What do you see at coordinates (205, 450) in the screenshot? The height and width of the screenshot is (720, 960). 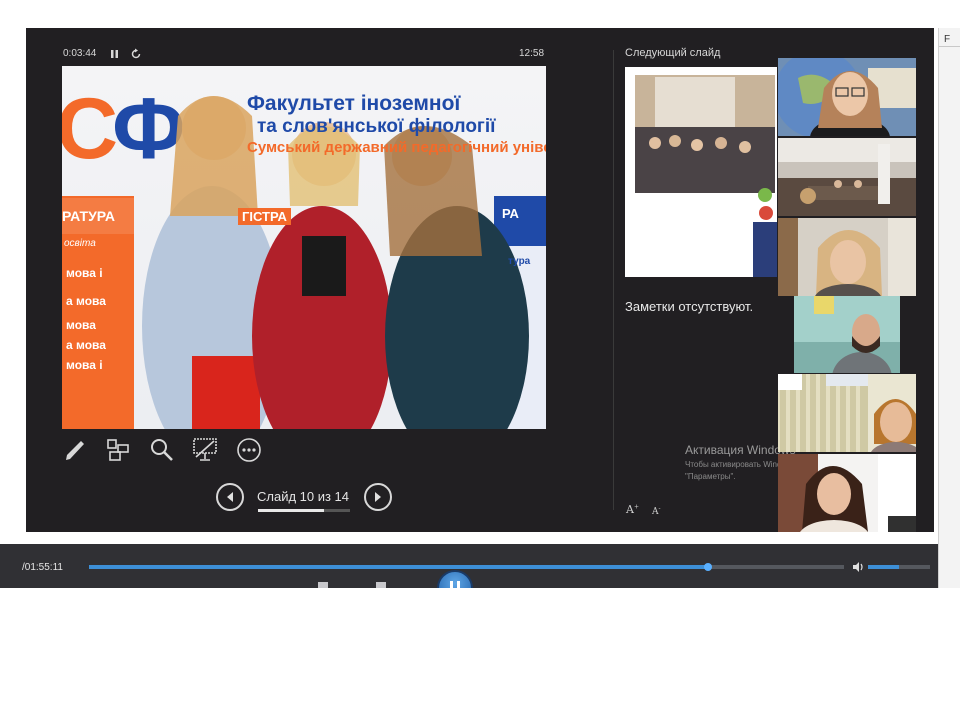 I see `black-screen-icon` at bounding box center [205, 450].